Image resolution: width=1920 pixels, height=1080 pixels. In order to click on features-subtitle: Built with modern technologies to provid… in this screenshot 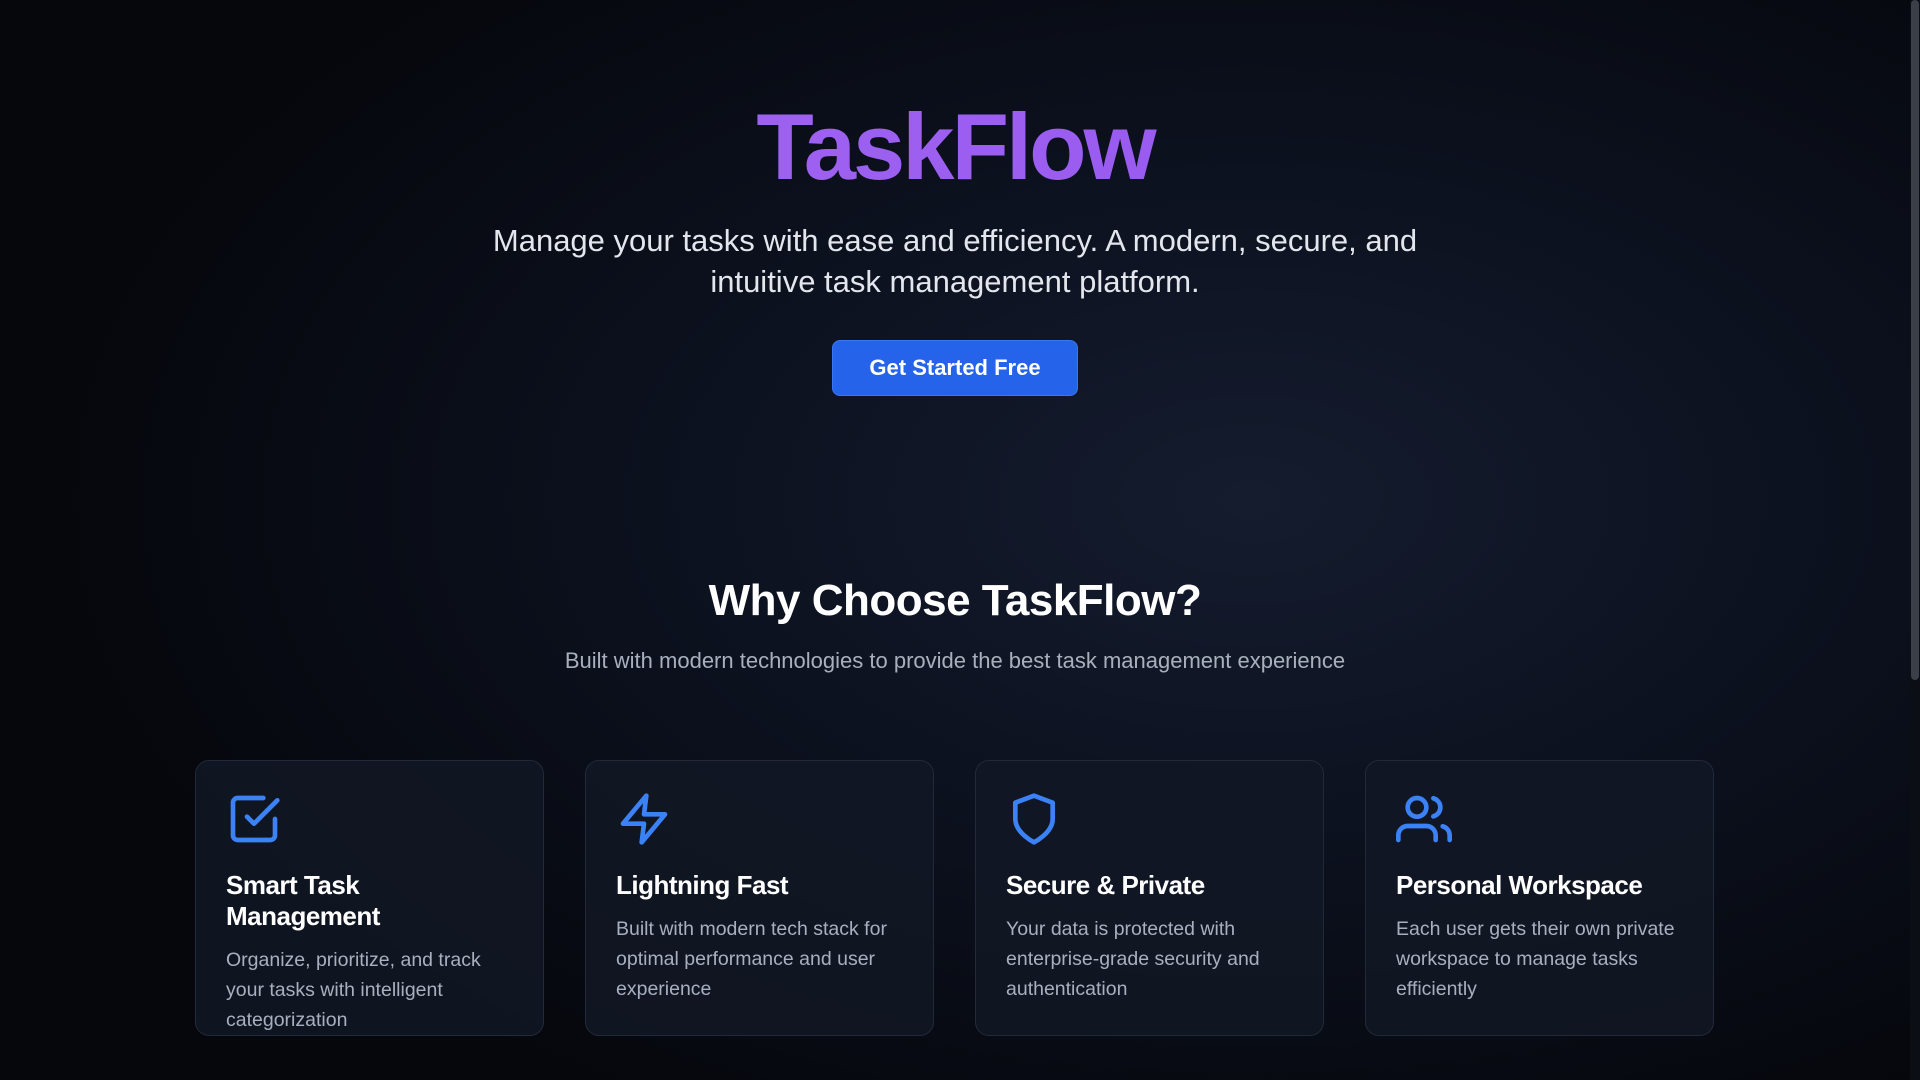, I will do `click(955, 660)`.